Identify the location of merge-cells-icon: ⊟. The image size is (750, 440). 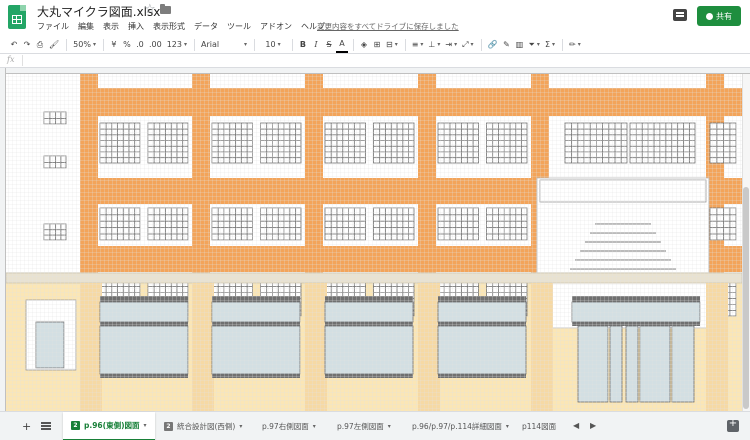
(392, 45).